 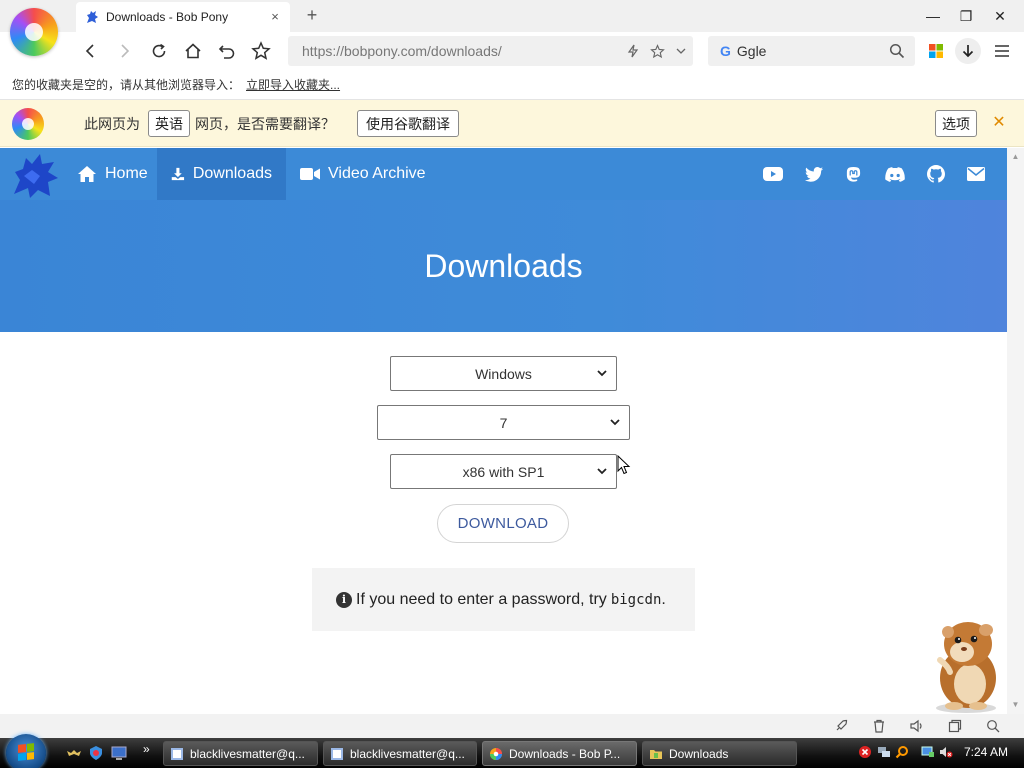 I want to click on search-input, so click(x=812, y=51).